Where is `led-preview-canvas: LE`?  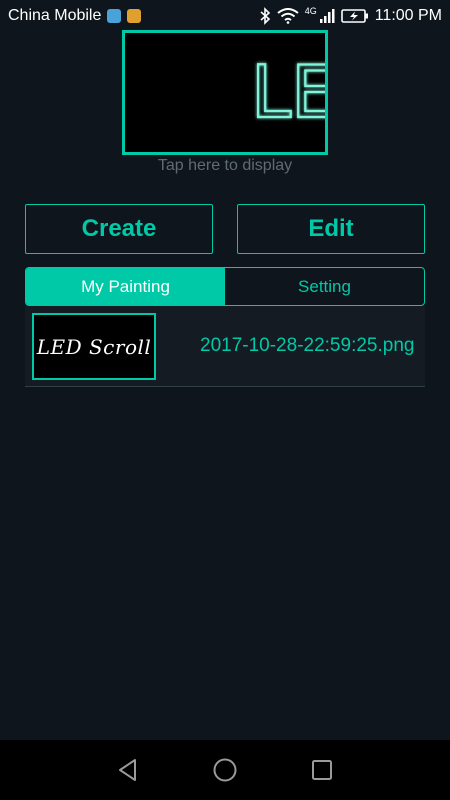 led-preview-canvas: LE is located at coordinates (287, 92).